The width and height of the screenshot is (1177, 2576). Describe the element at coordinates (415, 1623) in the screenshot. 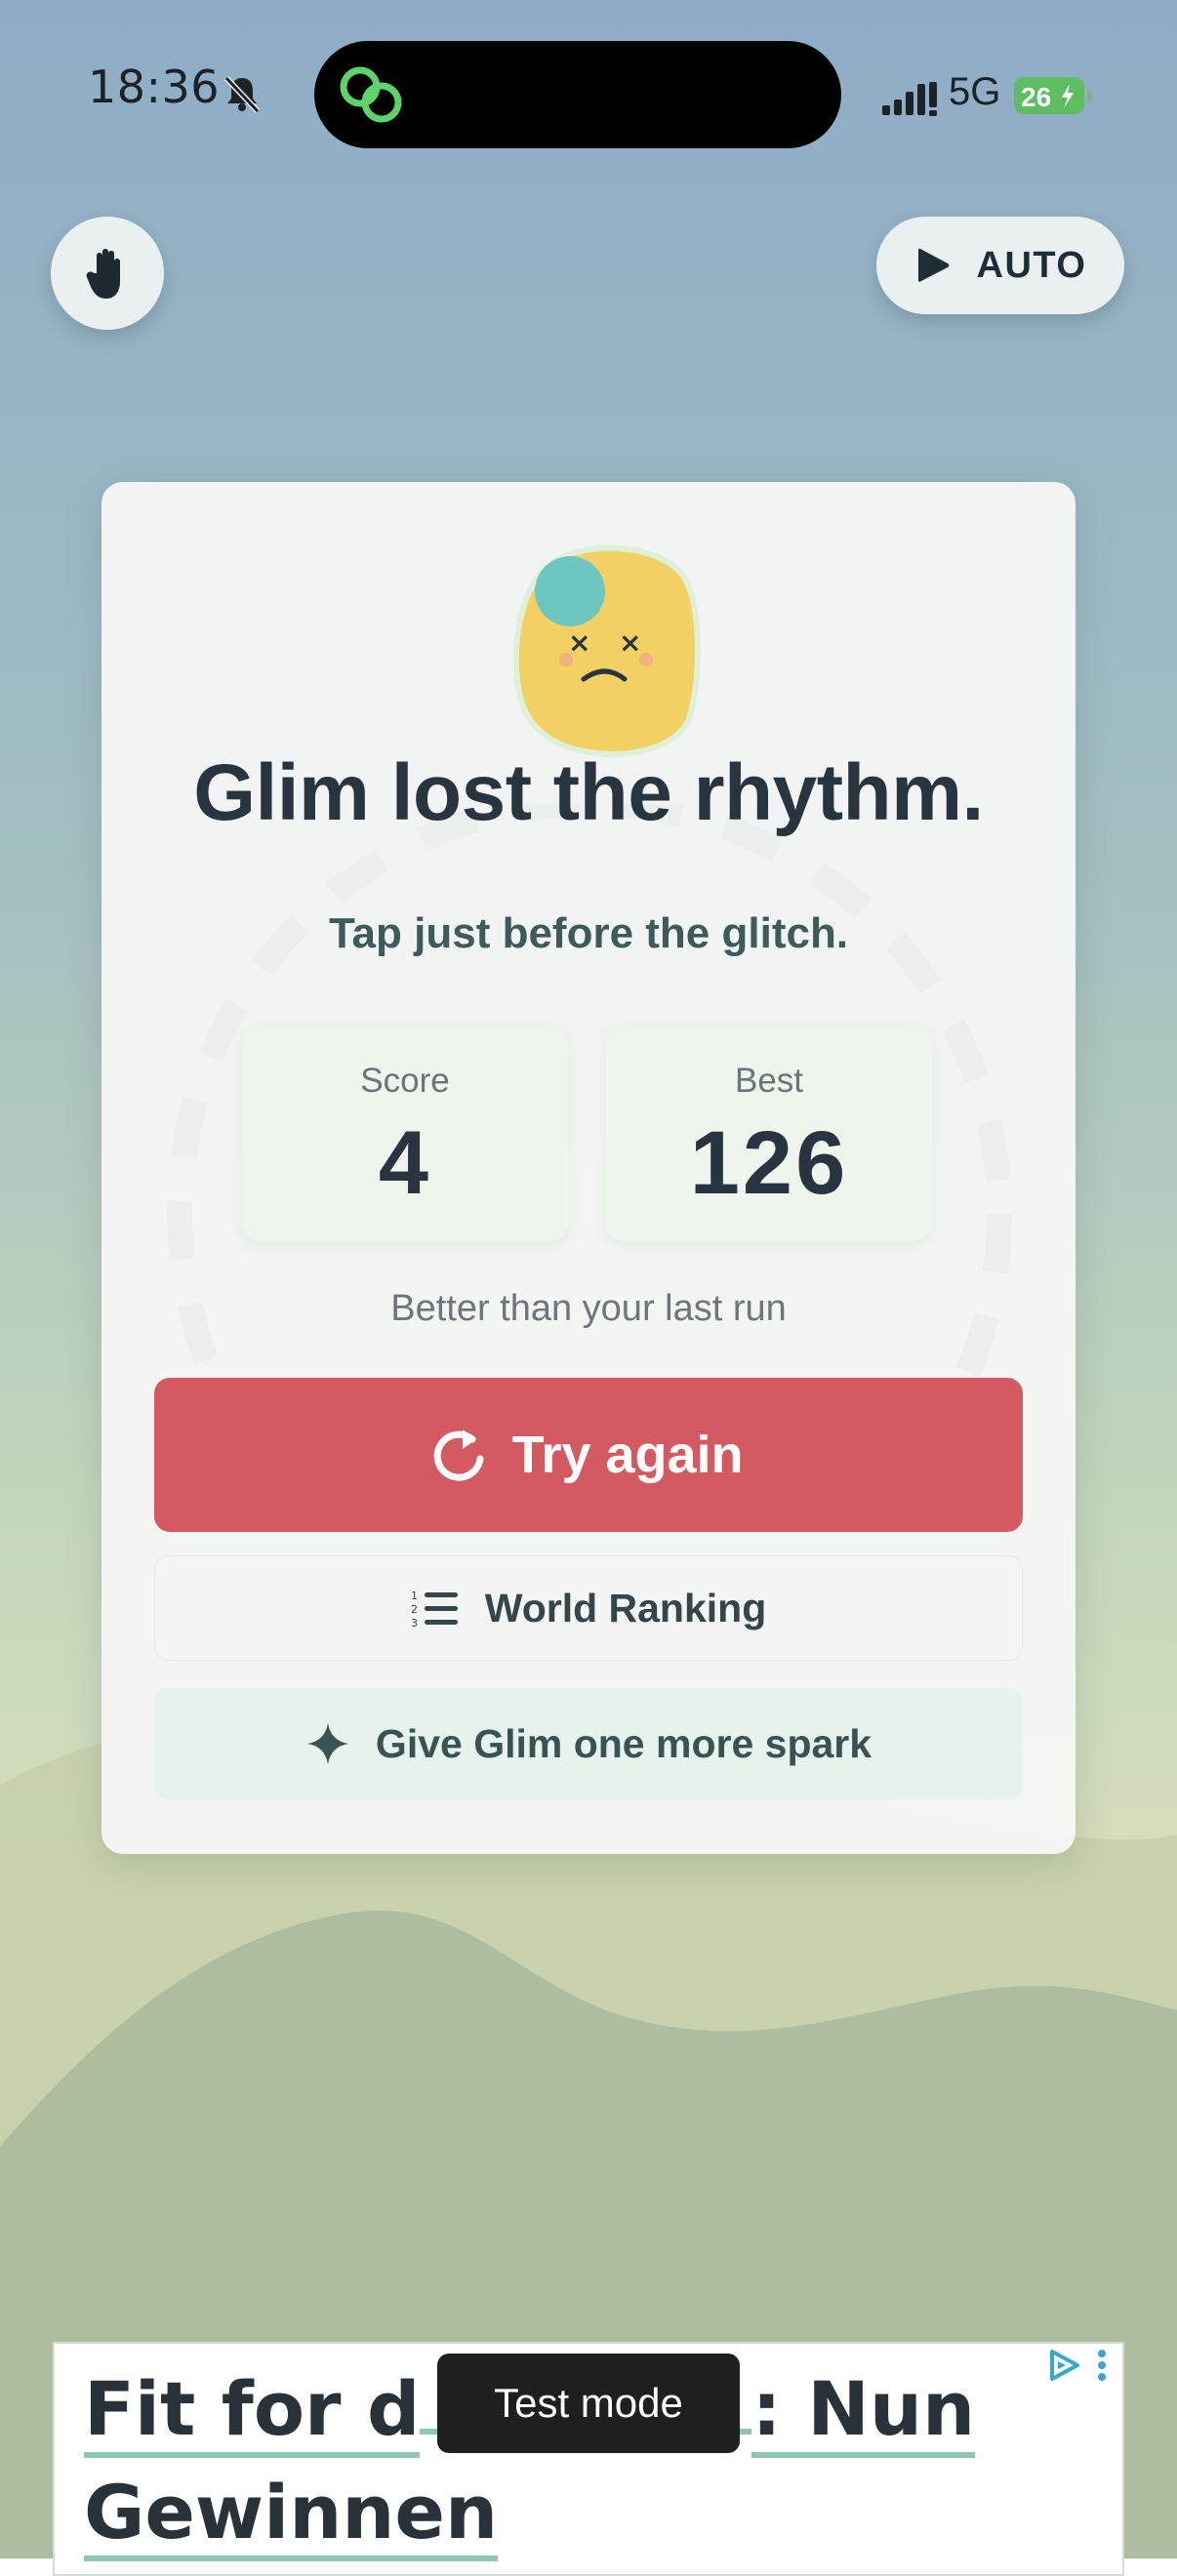

I see `svg-text: 3` at that location.